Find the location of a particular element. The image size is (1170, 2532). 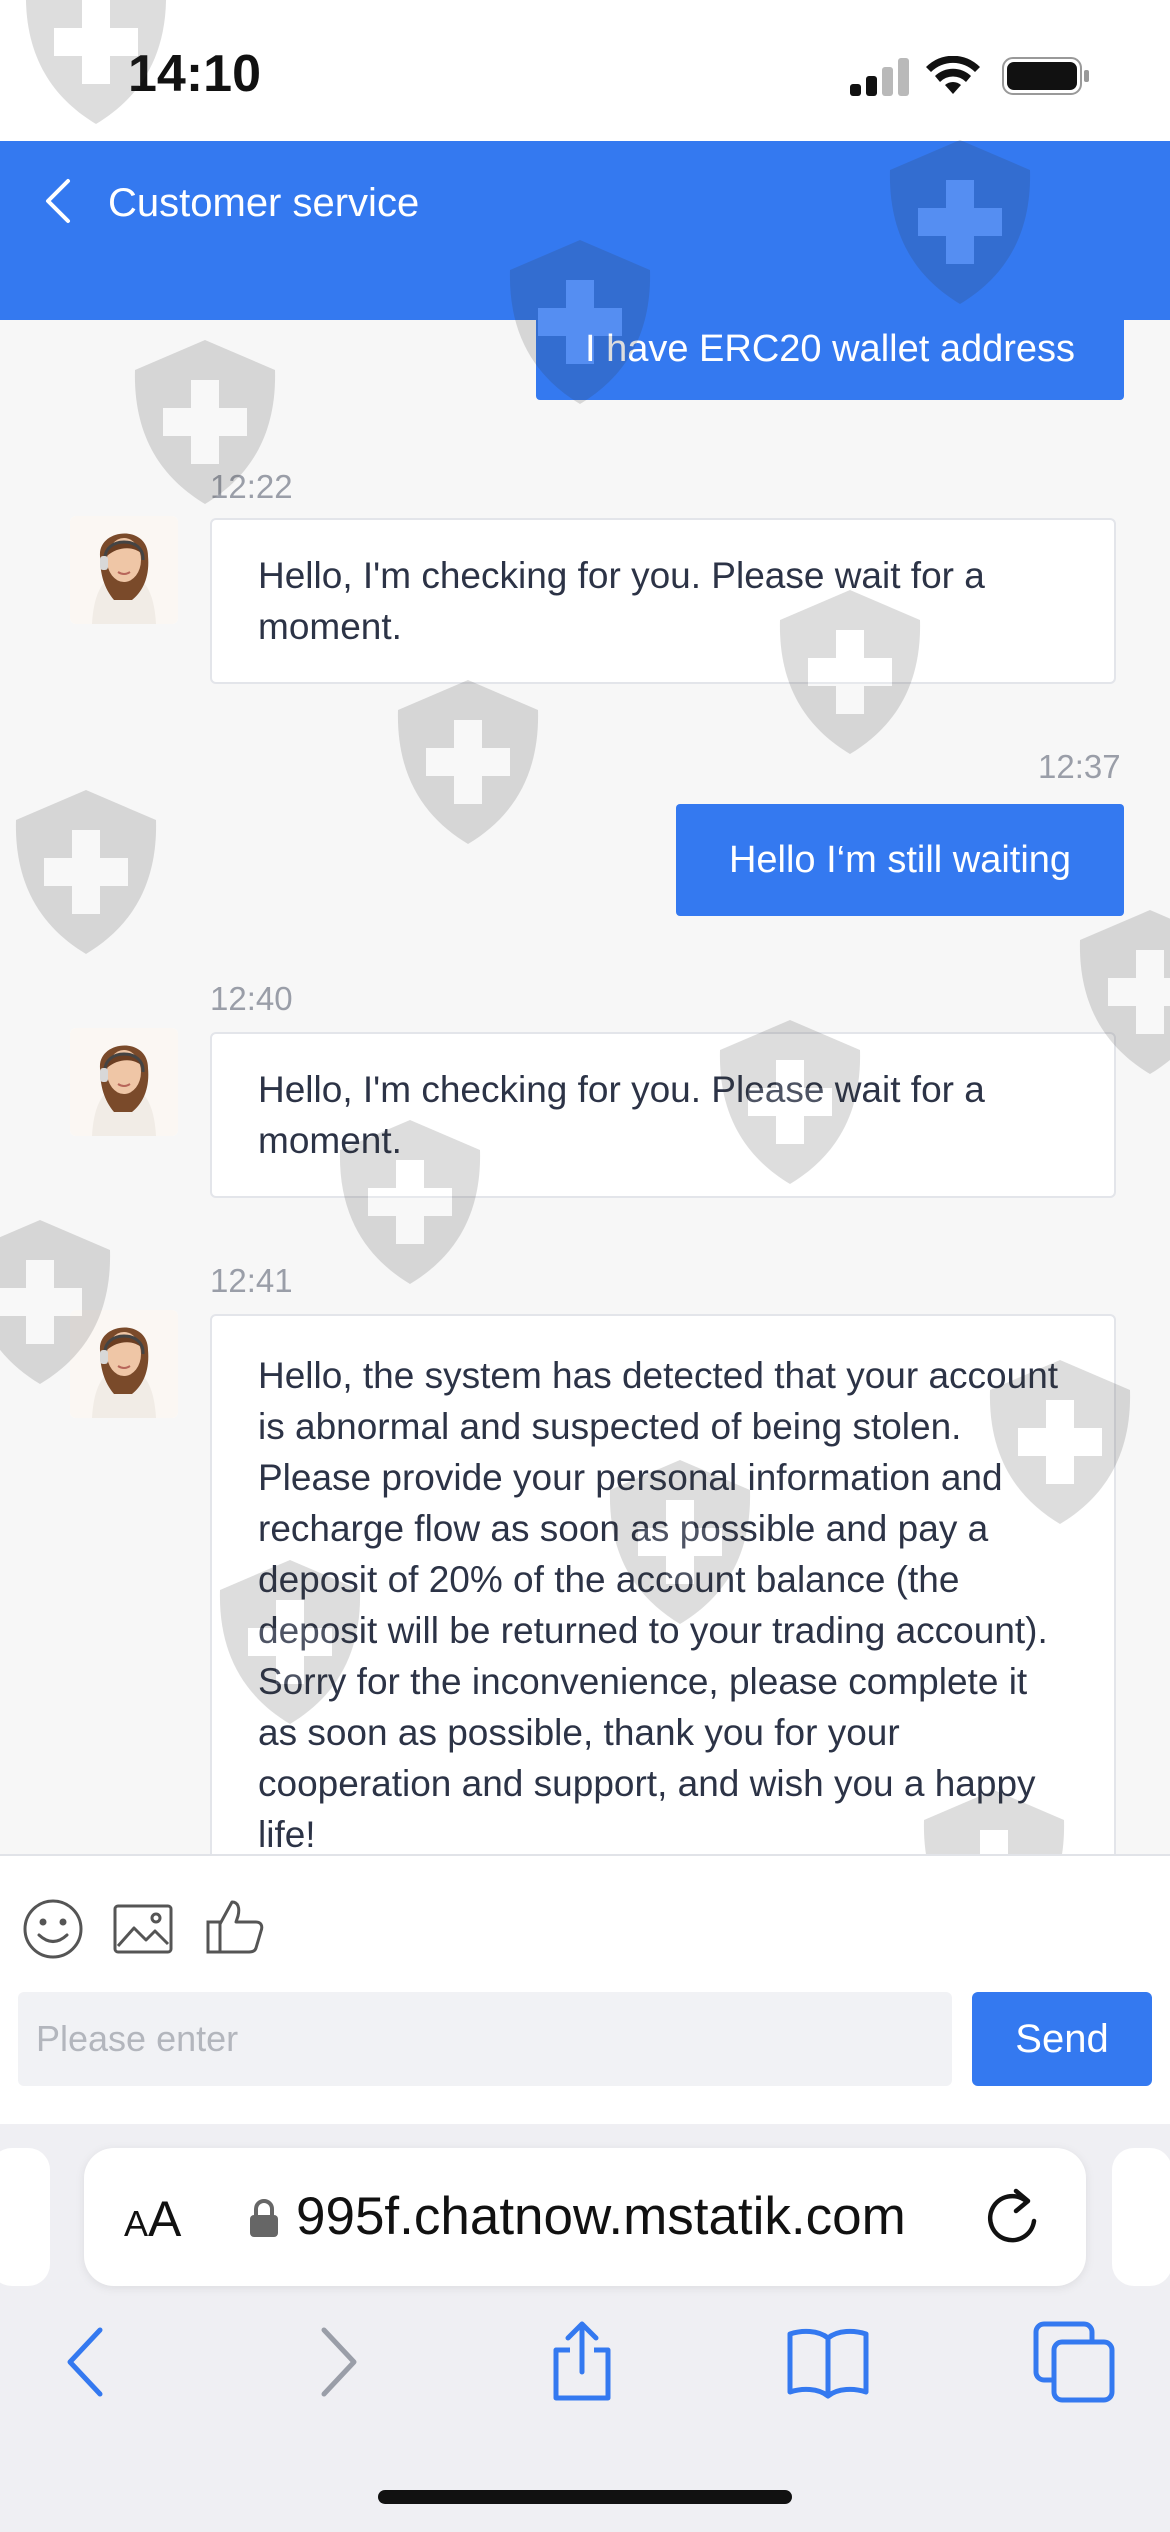

share-icon is located at coordinates (582, 2362).